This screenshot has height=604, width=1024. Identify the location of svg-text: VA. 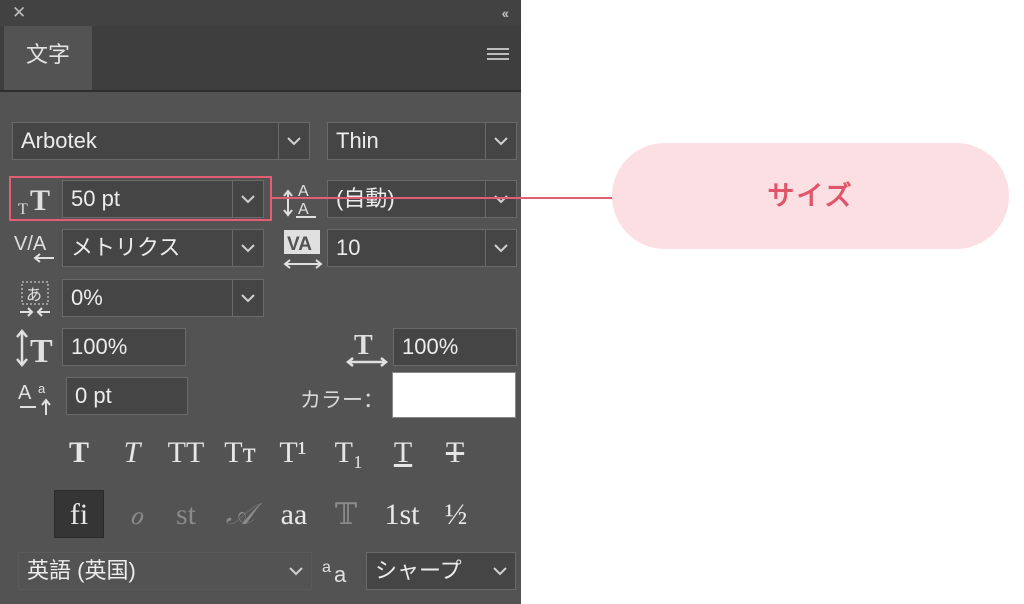
(299, 244).